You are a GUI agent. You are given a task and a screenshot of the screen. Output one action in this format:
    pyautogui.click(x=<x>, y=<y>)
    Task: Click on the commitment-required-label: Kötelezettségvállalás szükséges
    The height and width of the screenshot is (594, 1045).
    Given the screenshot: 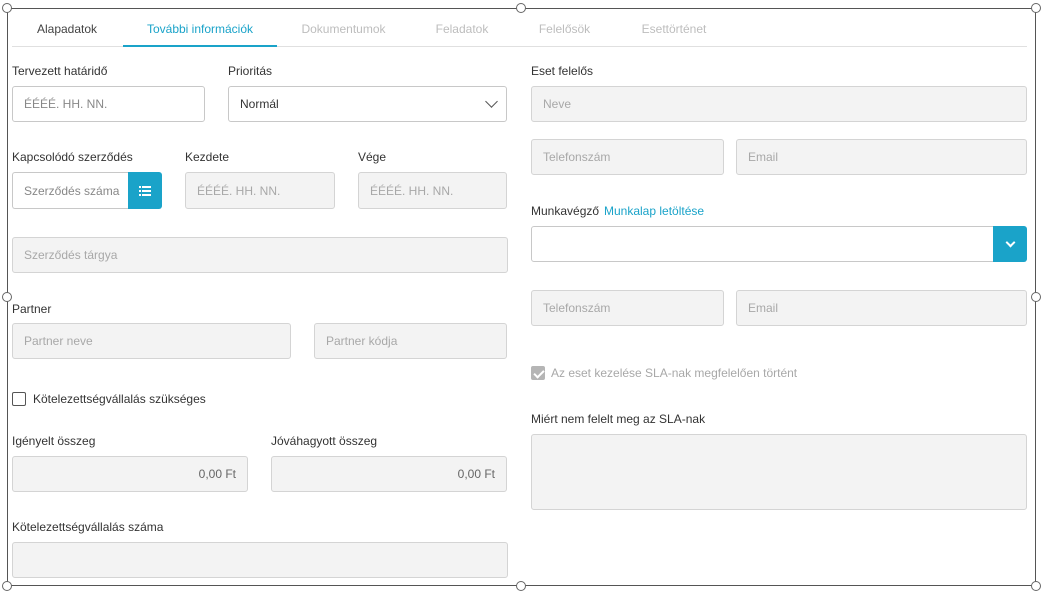 What is the action you would take?
    pyautogui.click(x=119, y=399)
    